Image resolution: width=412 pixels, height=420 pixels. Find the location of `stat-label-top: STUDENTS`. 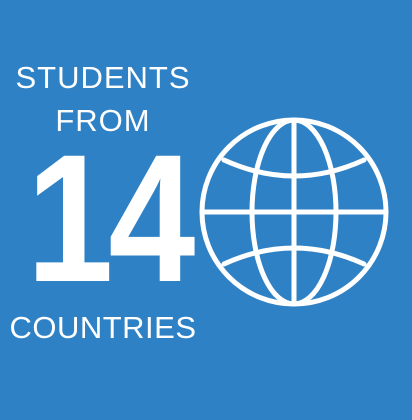

stat-label-top: STUDENTS is located at coordinates (103, 77).